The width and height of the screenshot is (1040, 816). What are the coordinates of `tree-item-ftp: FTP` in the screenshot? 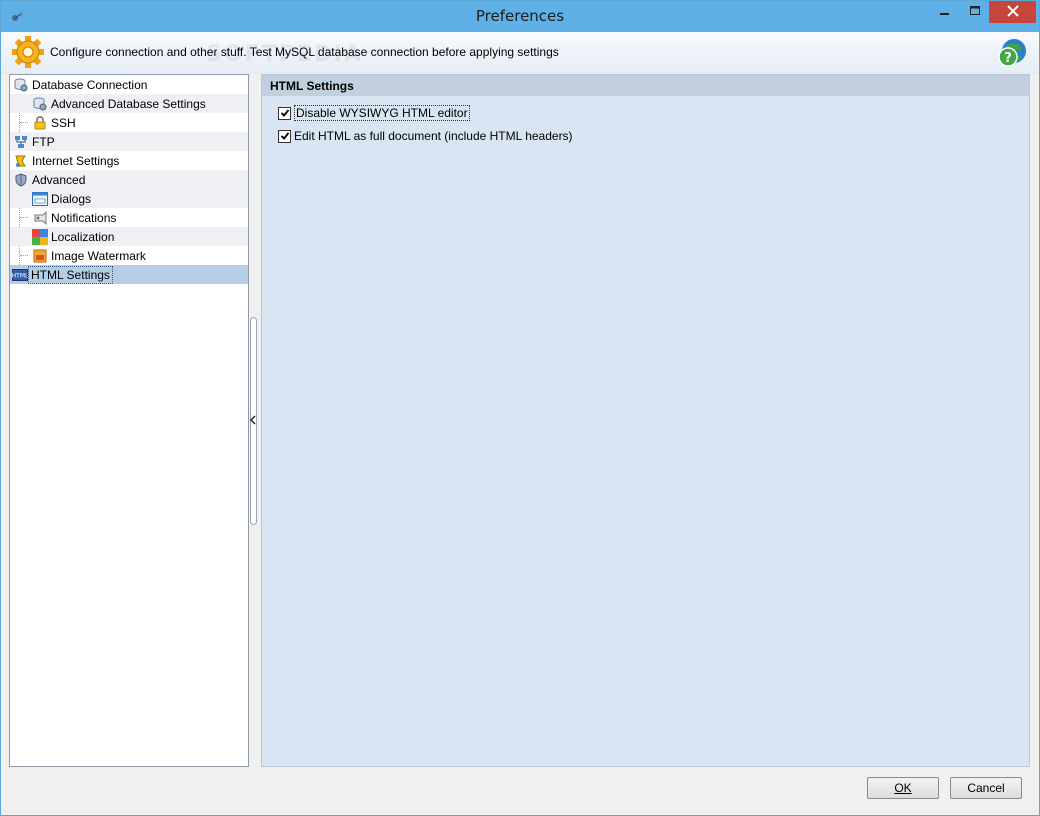 It's located at (129, 141).